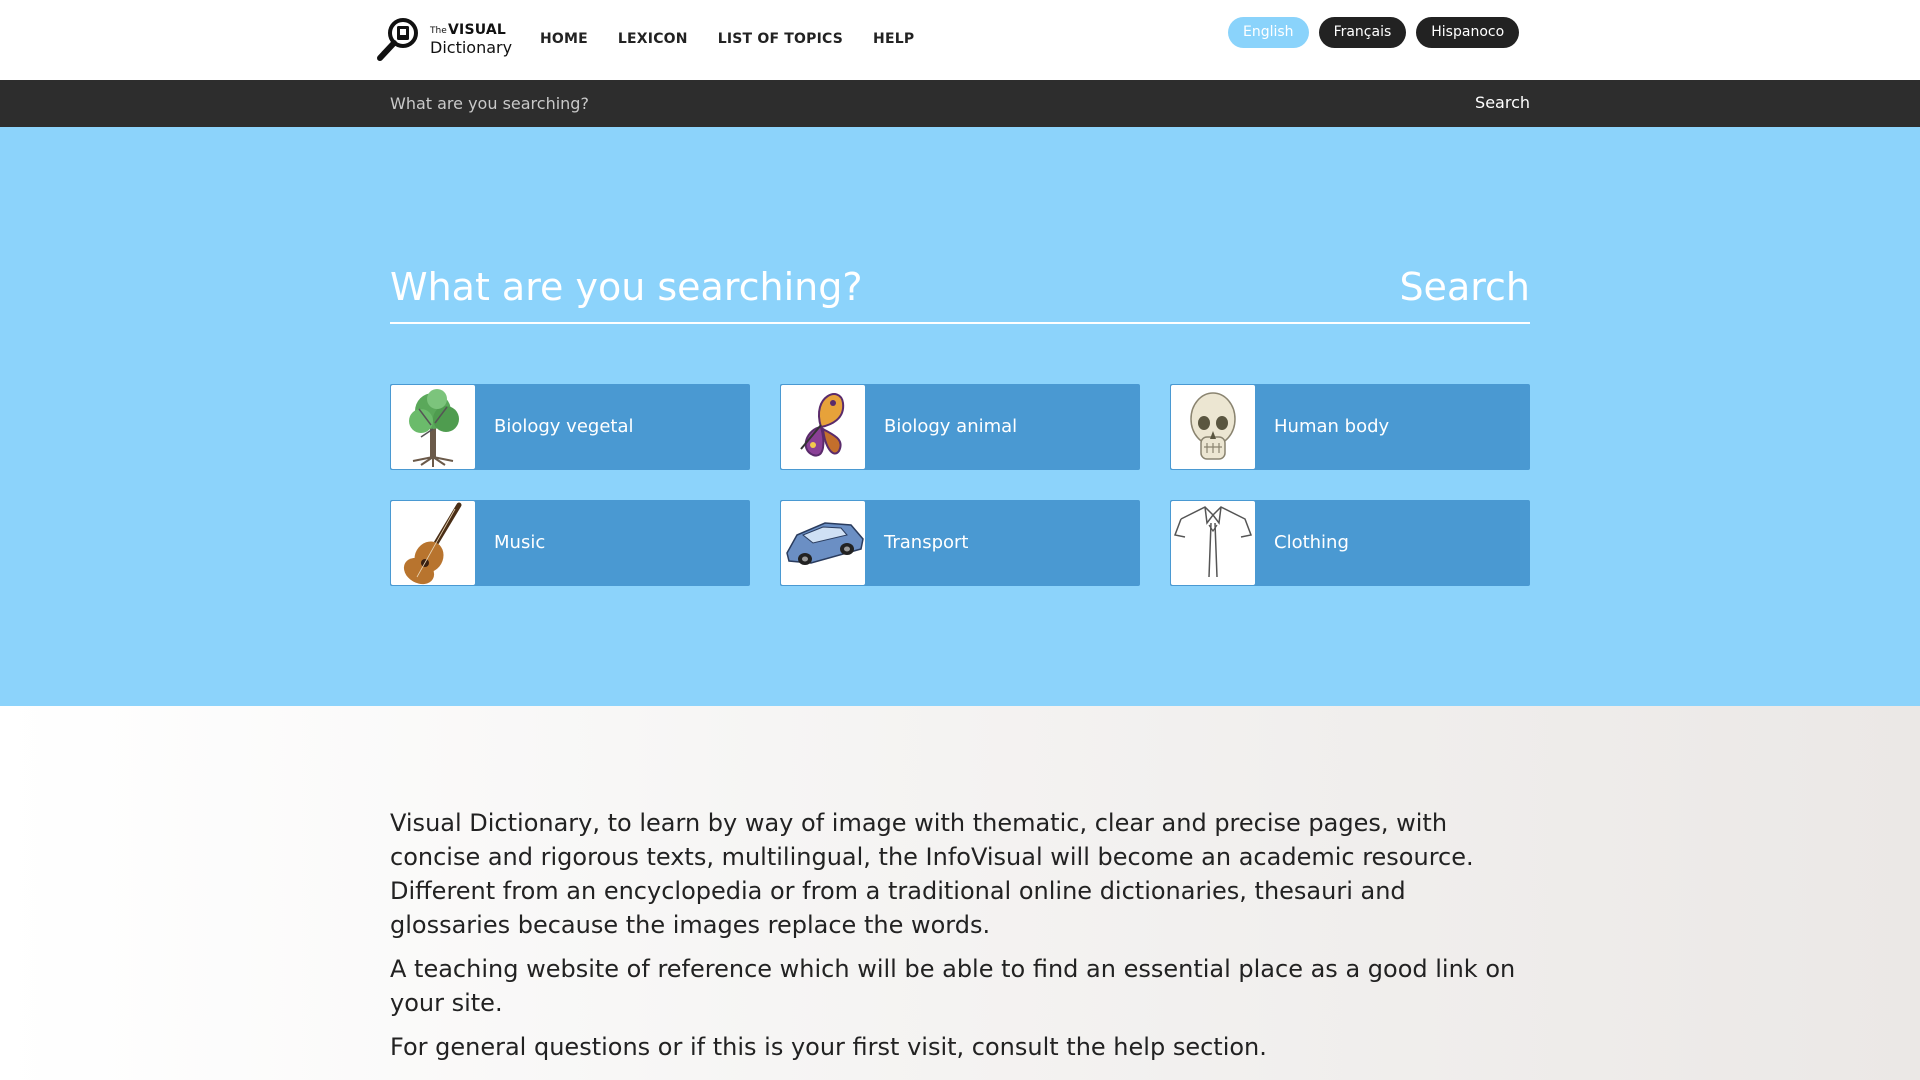 Image resolution: width=1920 pixels, height=1080 pixels. Describe the element at coordinates (477, 30) in the screenshot. I see `logo-text-visual: VISUAL` at that location.